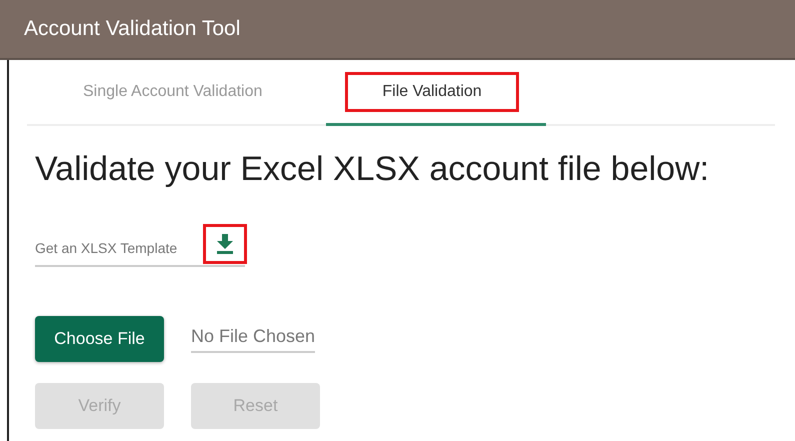 This screenshot has height=441, width=795. I want to click on choose-file-button: Choose File, so click(99, 339).